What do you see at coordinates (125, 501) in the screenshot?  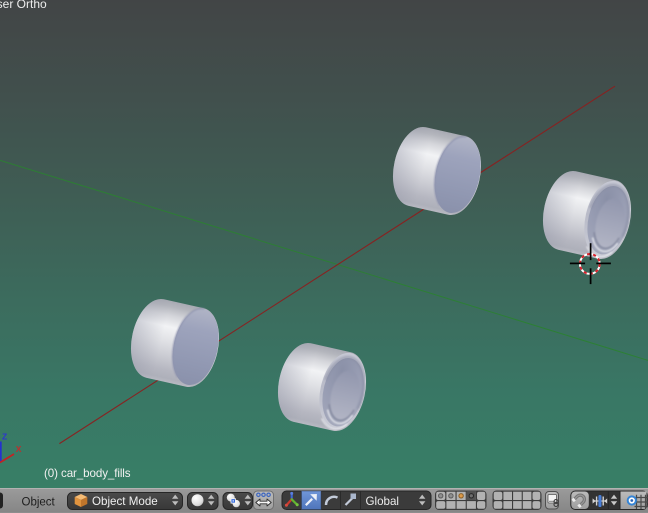 I see `svg-text: Object Mode` at bounding box center [125, 501].